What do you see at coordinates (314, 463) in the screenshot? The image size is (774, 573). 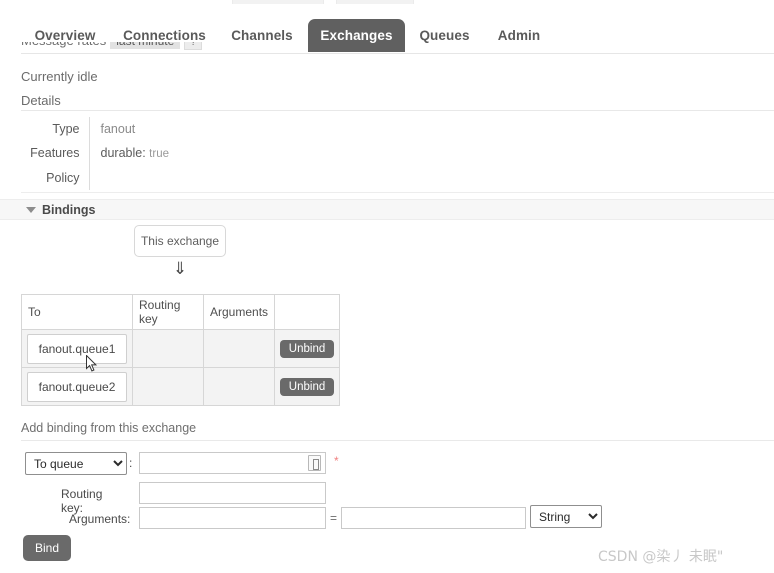 I see `destination-picker-icon` at bounding box center [314, 463].